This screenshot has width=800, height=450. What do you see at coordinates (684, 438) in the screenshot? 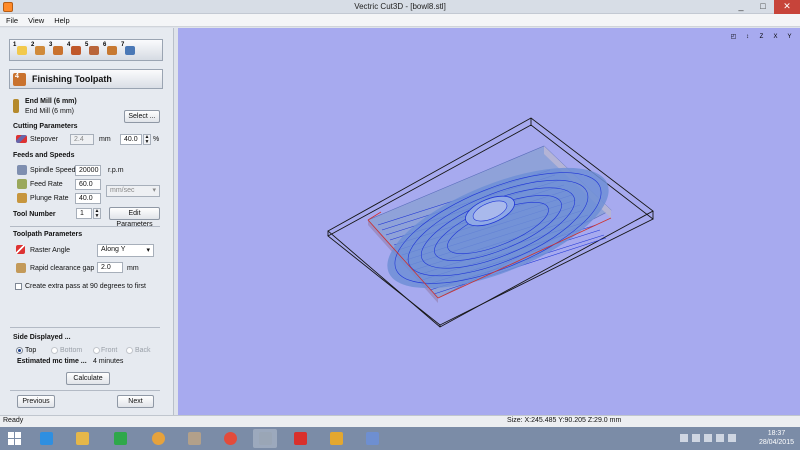
I see `chevron-up-icon` at bounding box center [684, 438].